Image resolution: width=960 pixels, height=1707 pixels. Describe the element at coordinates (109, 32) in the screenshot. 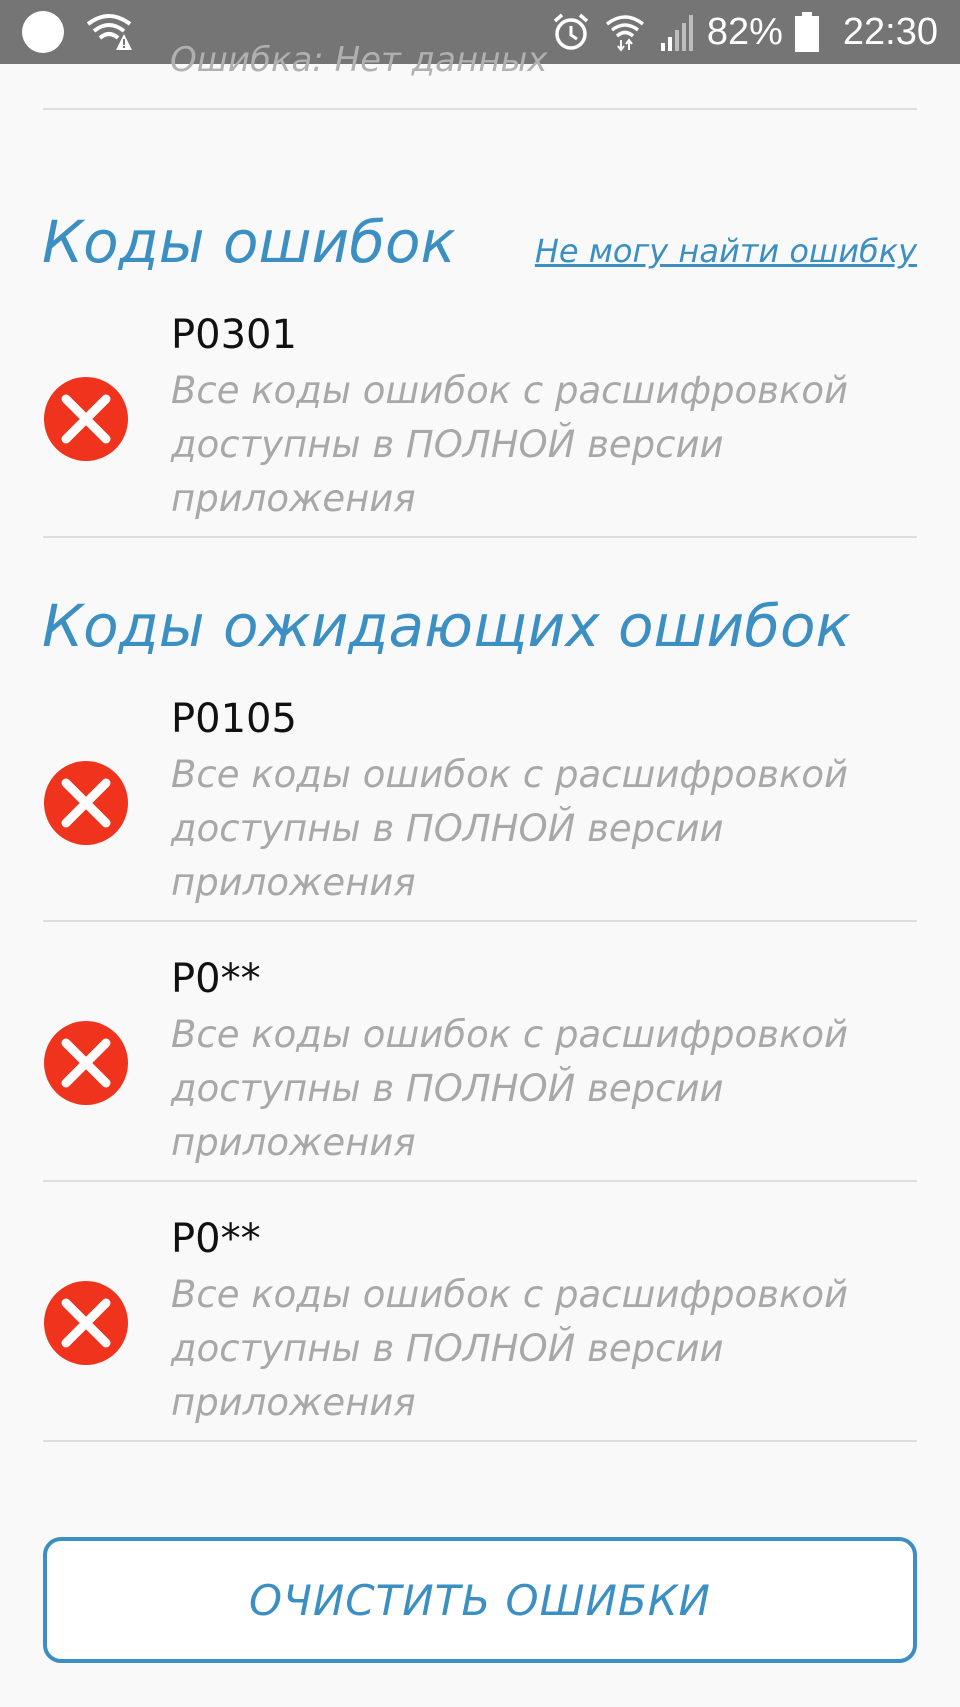

I see `wifi-warning-icon` at that location.